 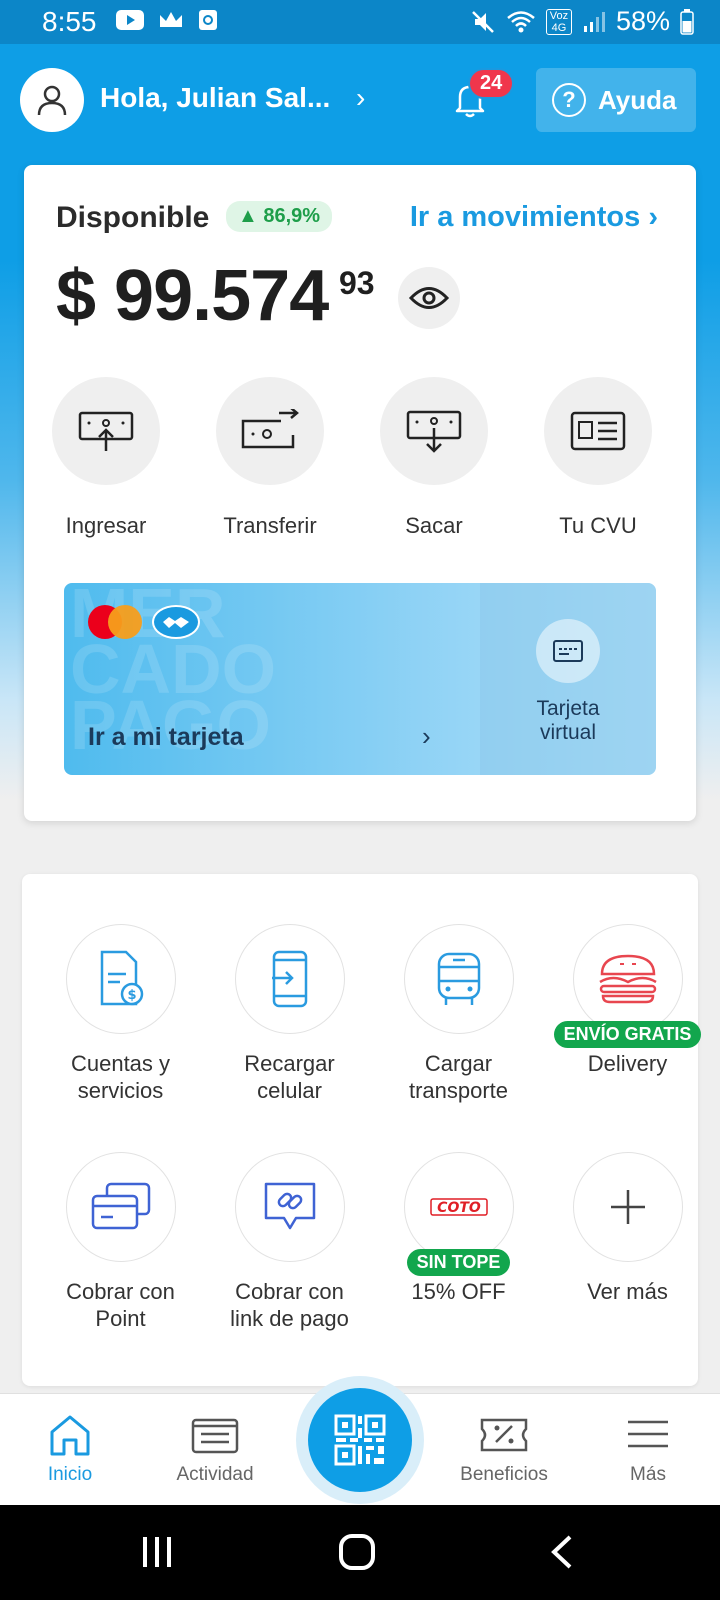 What do you see at coordinates (594, 21) in the screenshot?
I see `signal-icon` at bounding box center [594, 21].